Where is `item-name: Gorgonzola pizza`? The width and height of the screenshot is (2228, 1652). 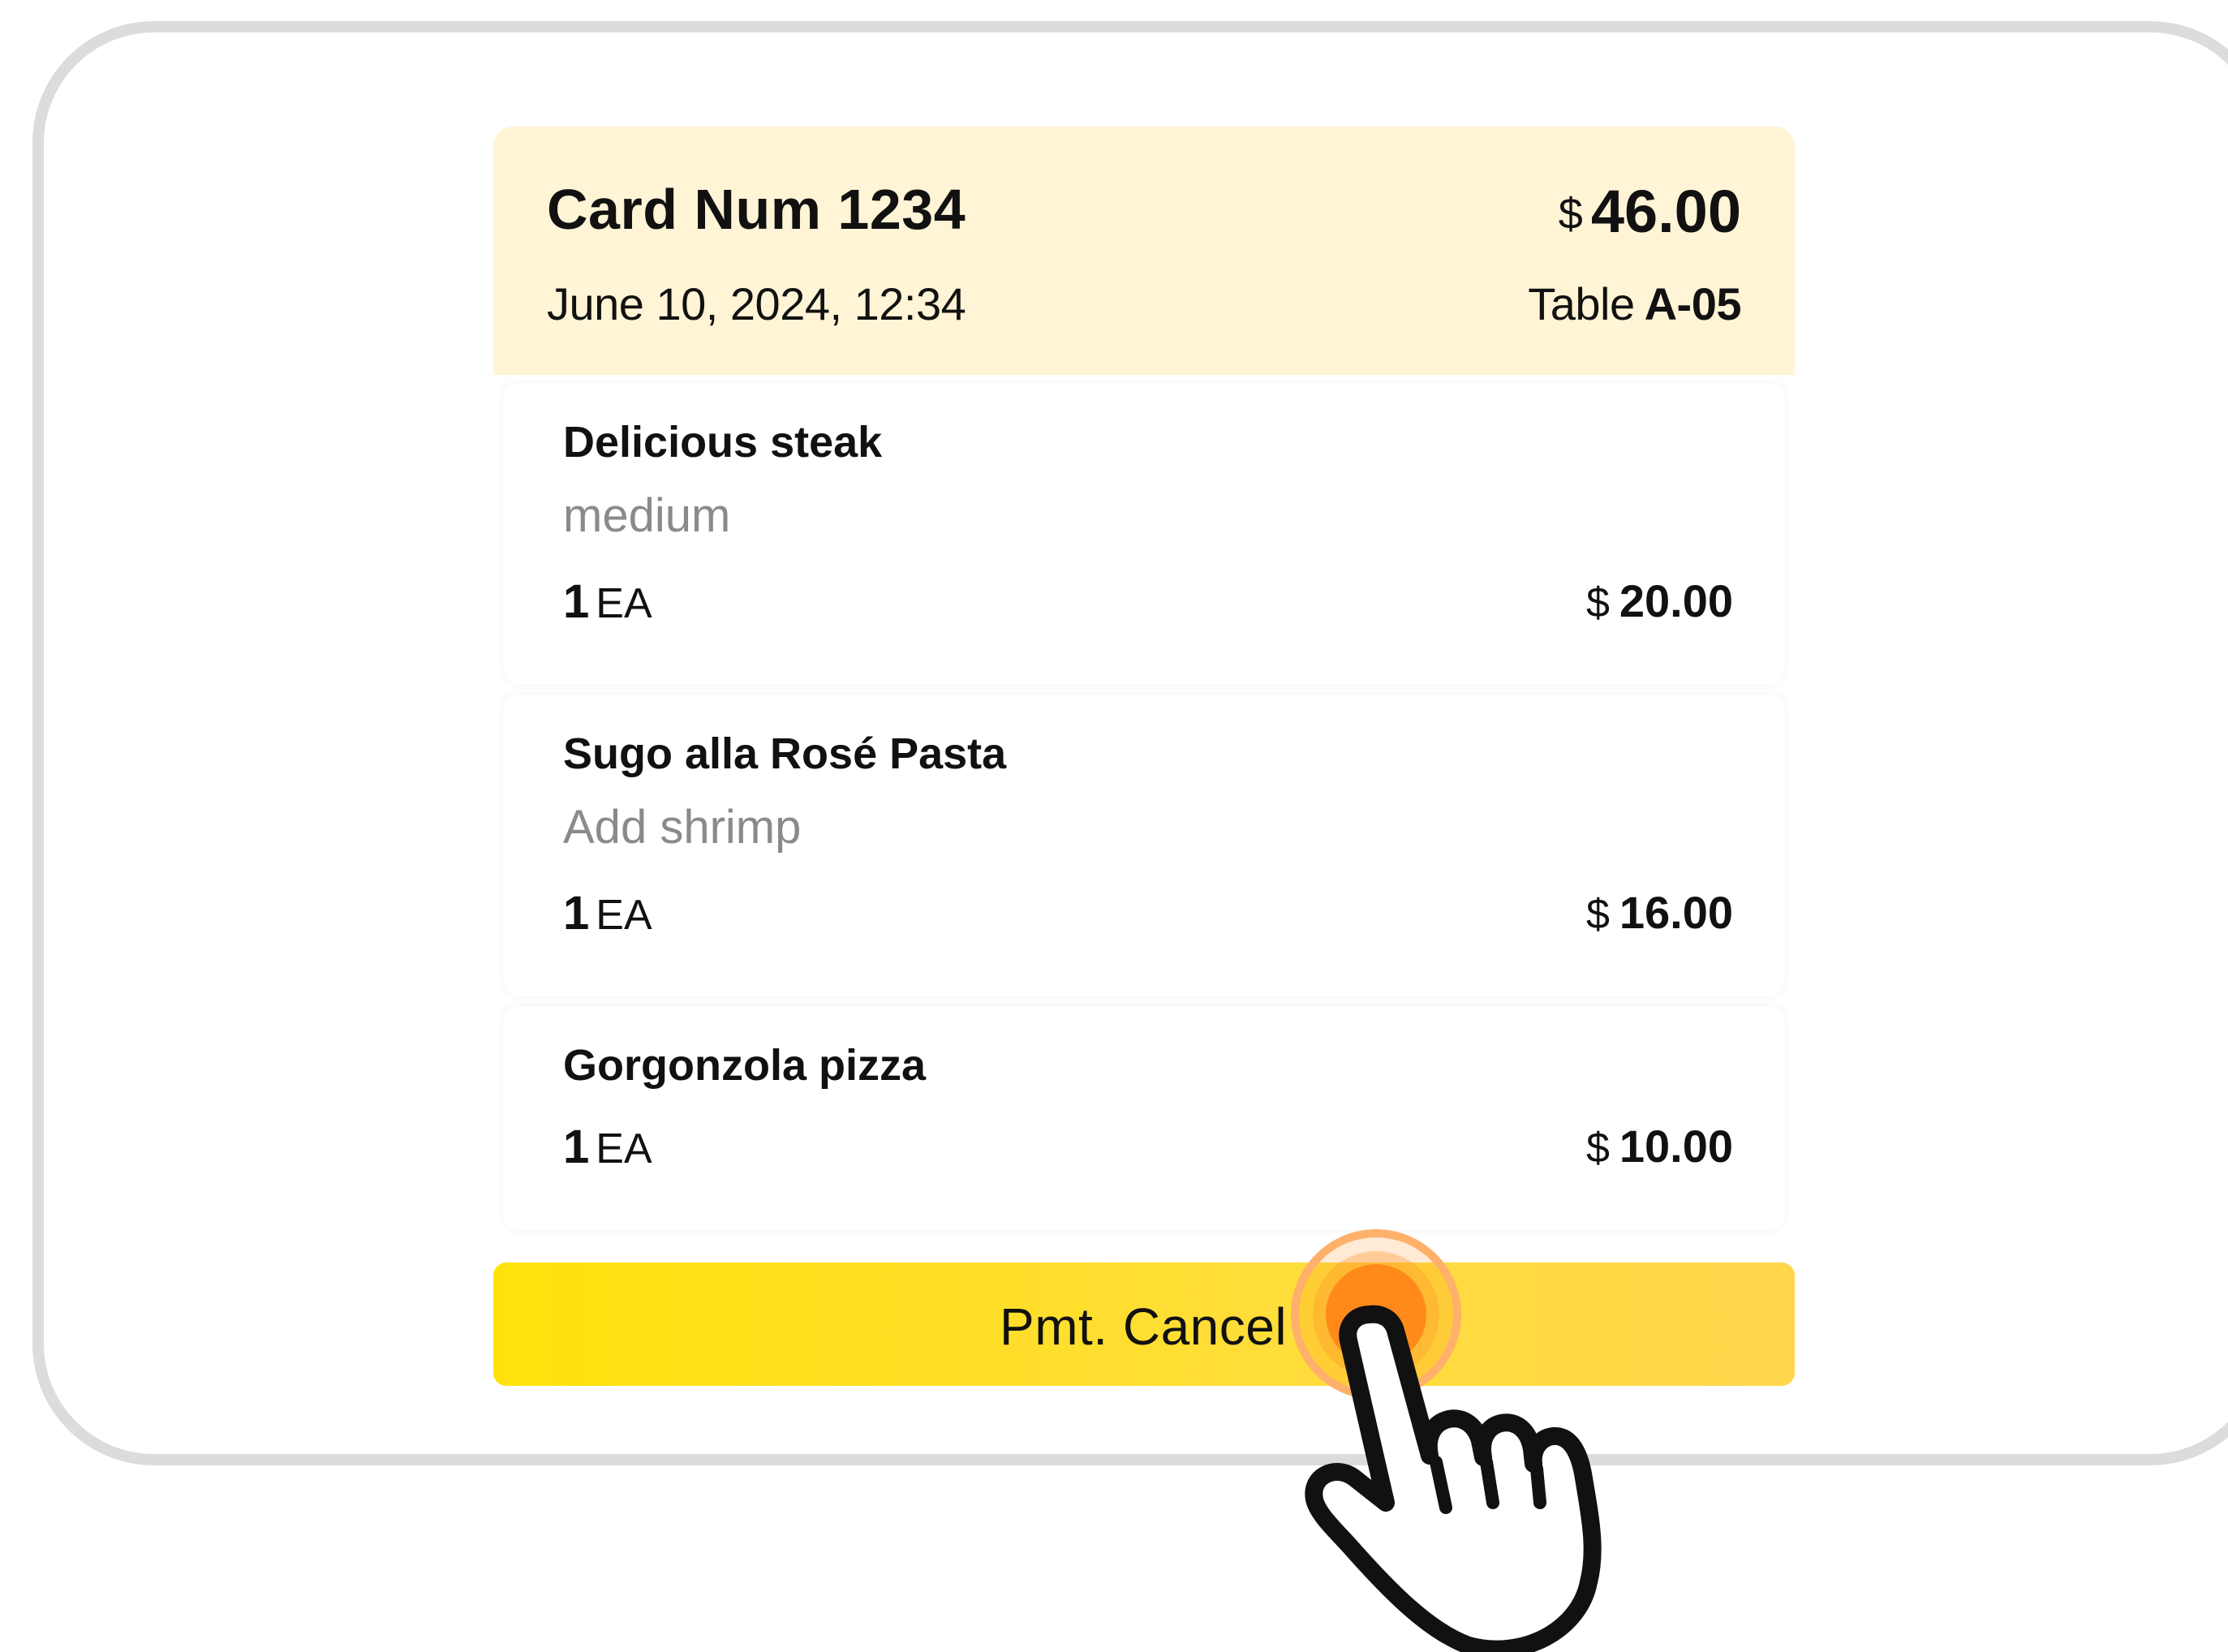 item-name: Gorgonzola pizza is located at coordinates (745, 1065).